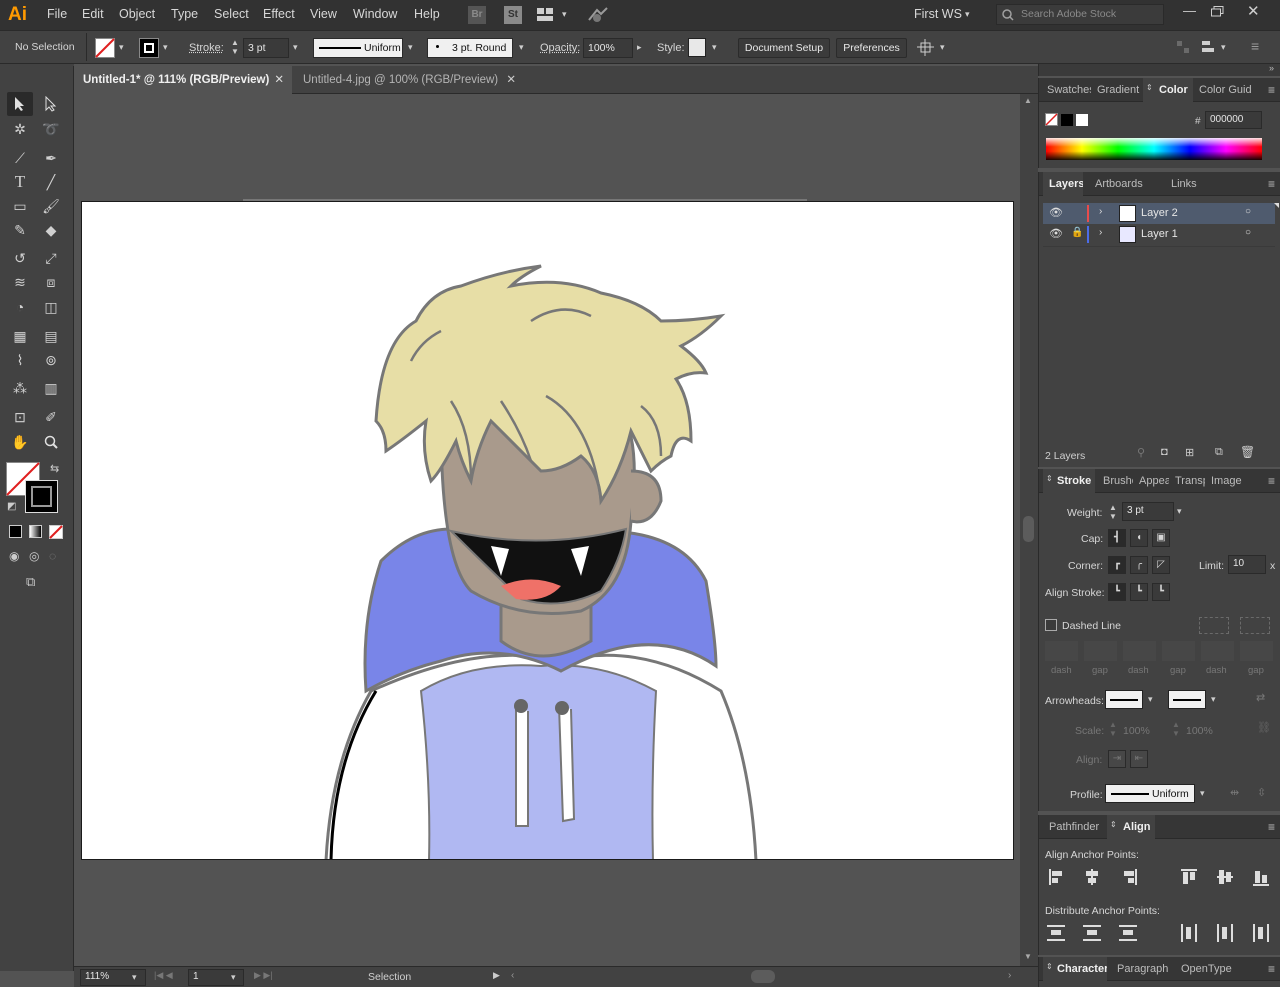  I want to click on chevron-right-icon: ▸, so click(639, 47).